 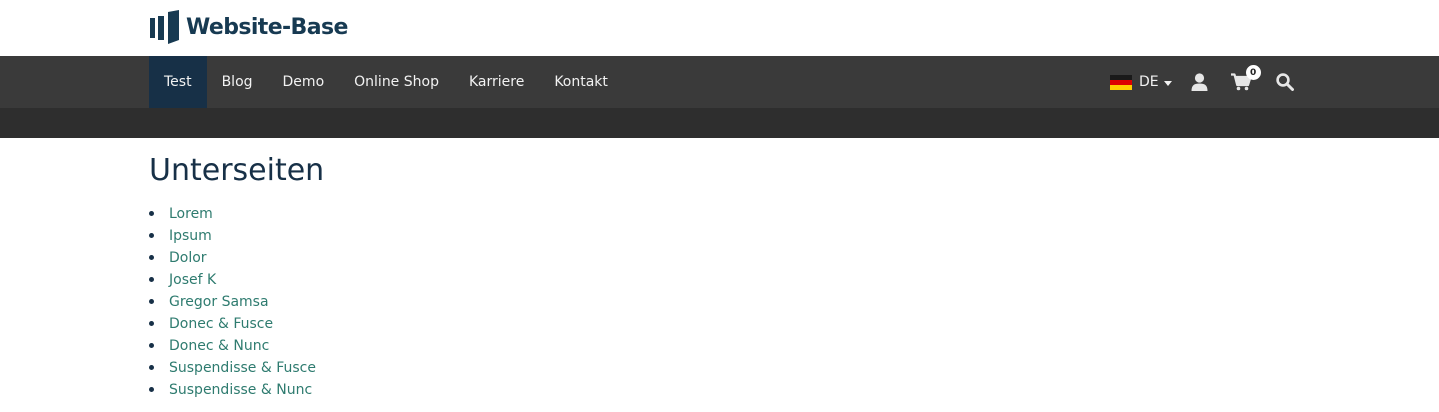 What do you see at coordinates (191, 214) in the screenshot?
I see `subpage-link-lorem: Lorem` at bounding box center [191, 214].